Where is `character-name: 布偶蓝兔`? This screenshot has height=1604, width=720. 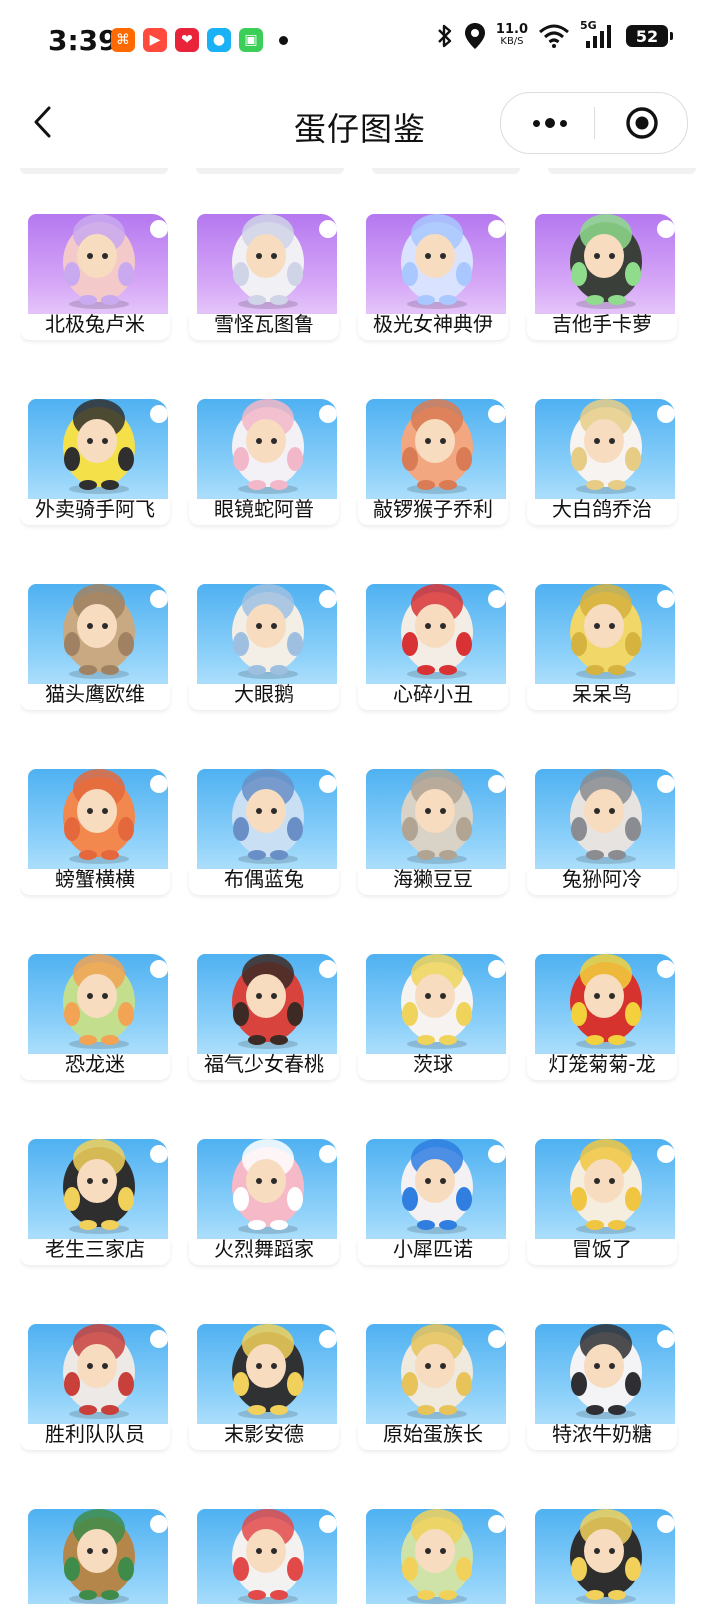
character-name: 布偶蓝兔 is located at coordinates (264, 879).